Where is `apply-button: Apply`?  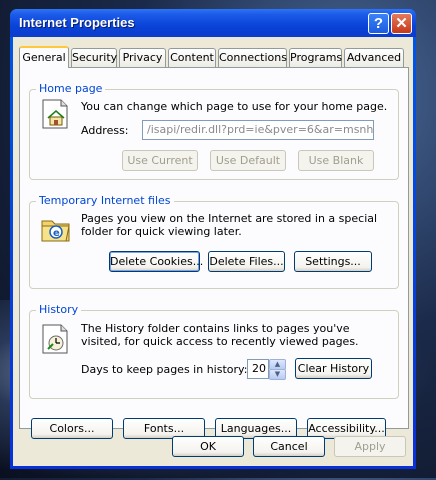 apply-button: Apply is located at coordinates (370, 446).